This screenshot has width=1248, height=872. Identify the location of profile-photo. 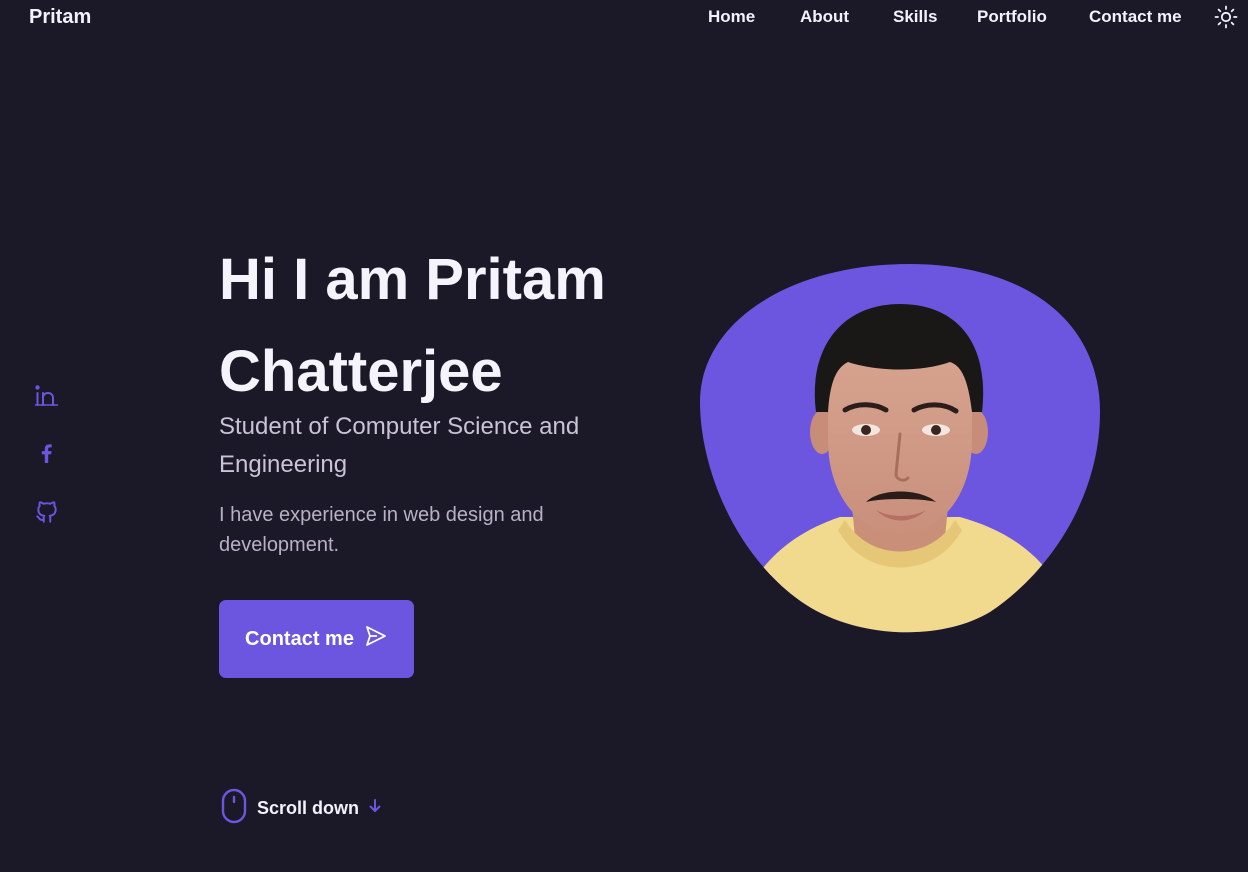
(900, 448).